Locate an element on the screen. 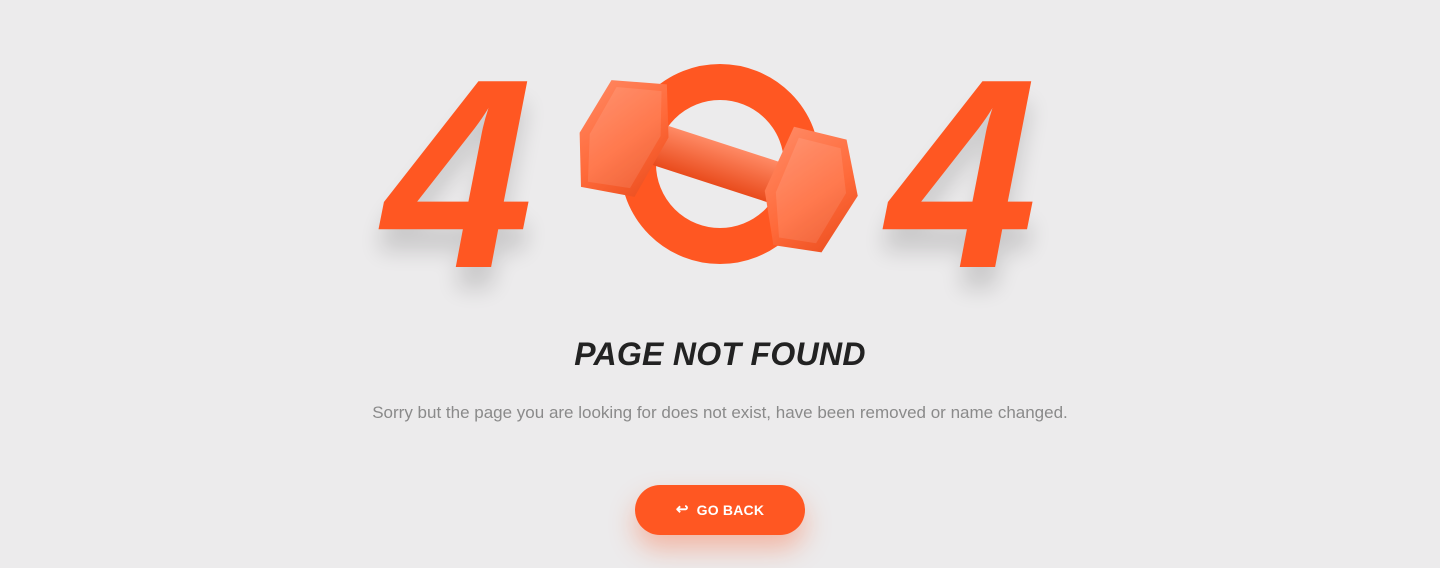  go-back-label: GO BACK is located at coordinates (730, 510).